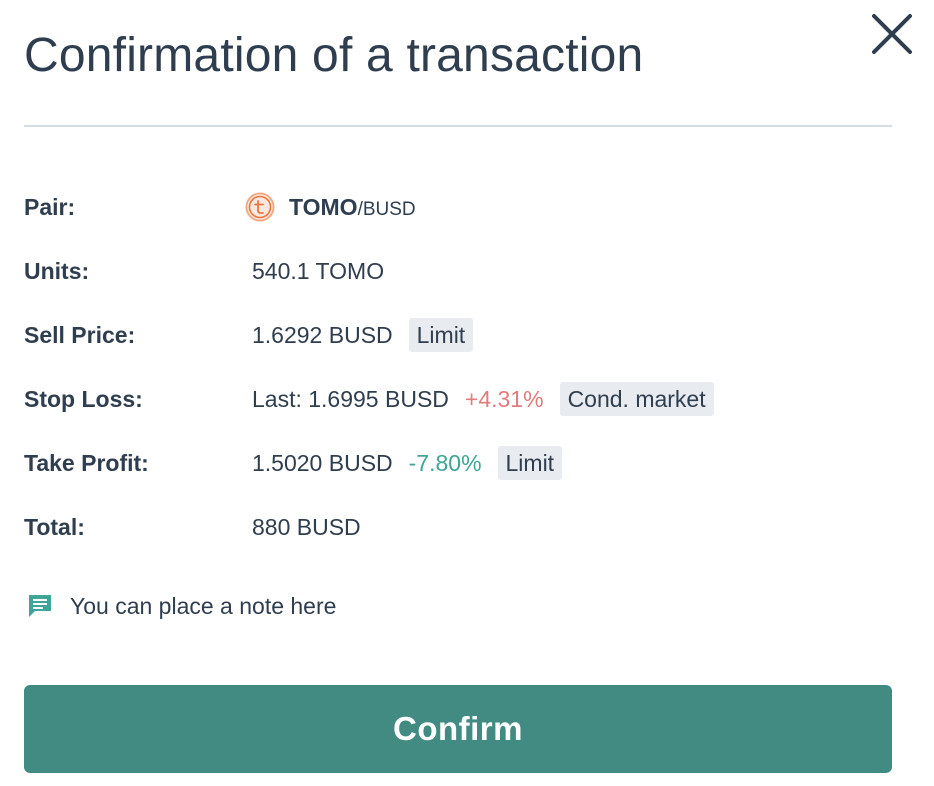  Describe the element at coordinates (458, 527) in the screenshot. I see `total-row: Total: 880 BUSD` at that location.